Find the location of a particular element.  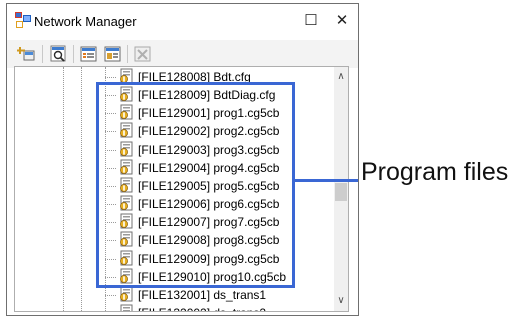

callout-connector-line is located at coordinates (326, 180).